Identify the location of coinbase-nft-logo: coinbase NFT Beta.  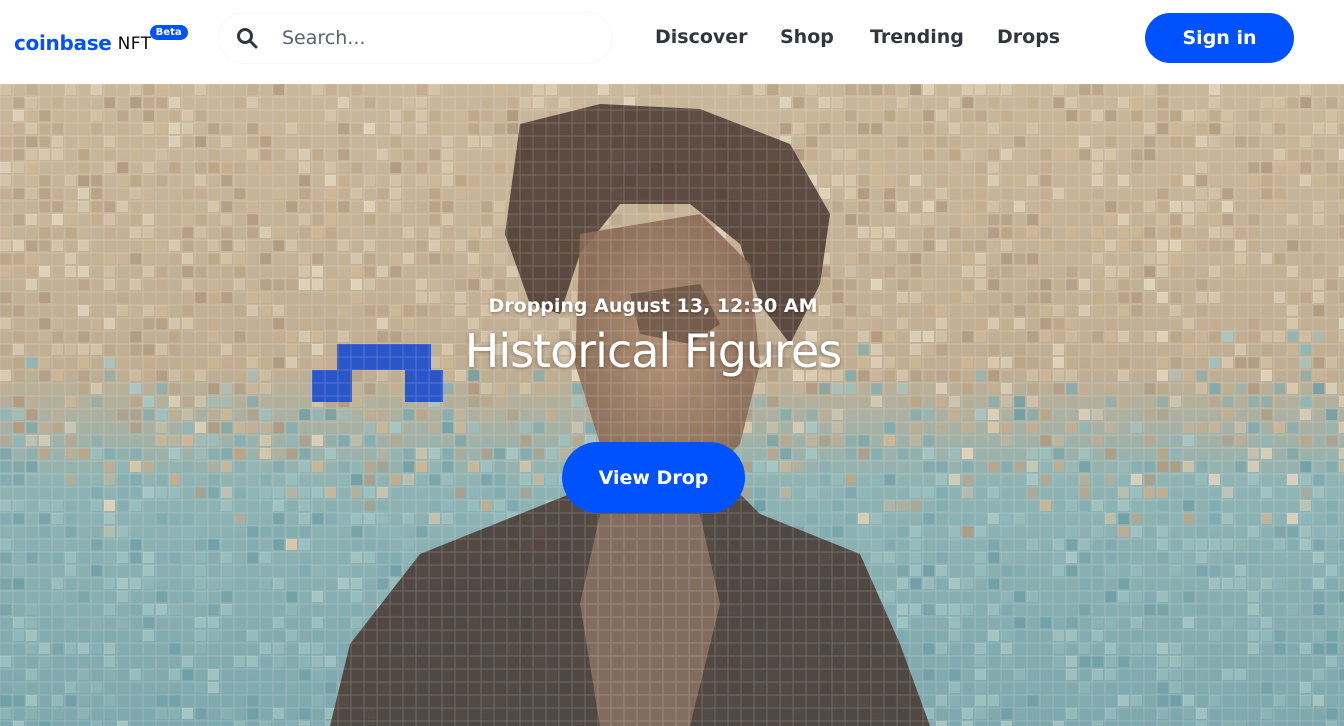
(101, 43).